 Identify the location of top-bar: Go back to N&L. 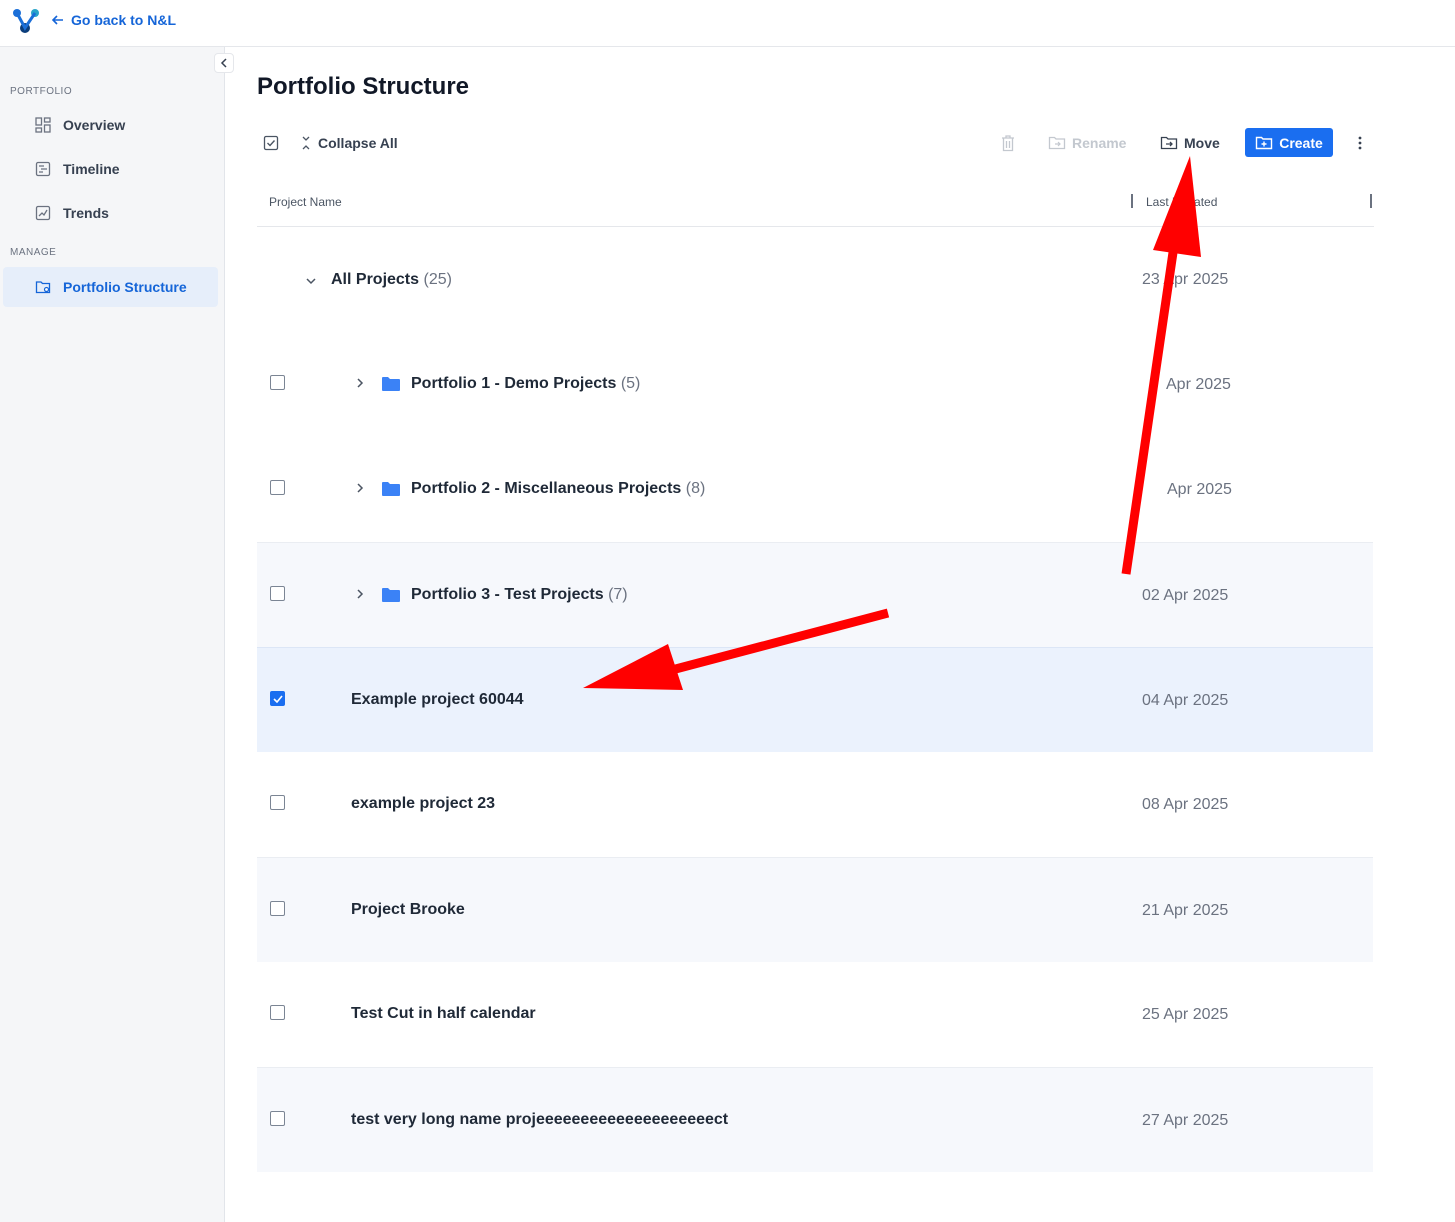
(727, 23).